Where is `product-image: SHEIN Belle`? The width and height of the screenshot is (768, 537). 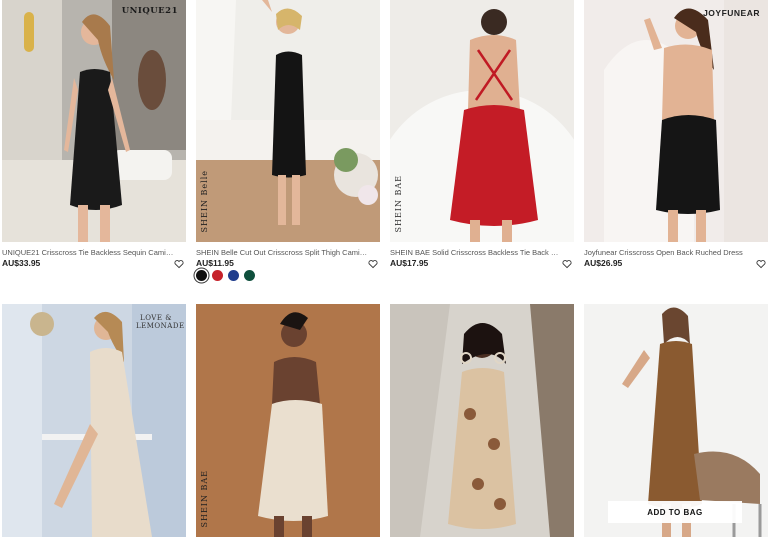 product-image: SHEIN Belle is located at coordinates (288, 121).